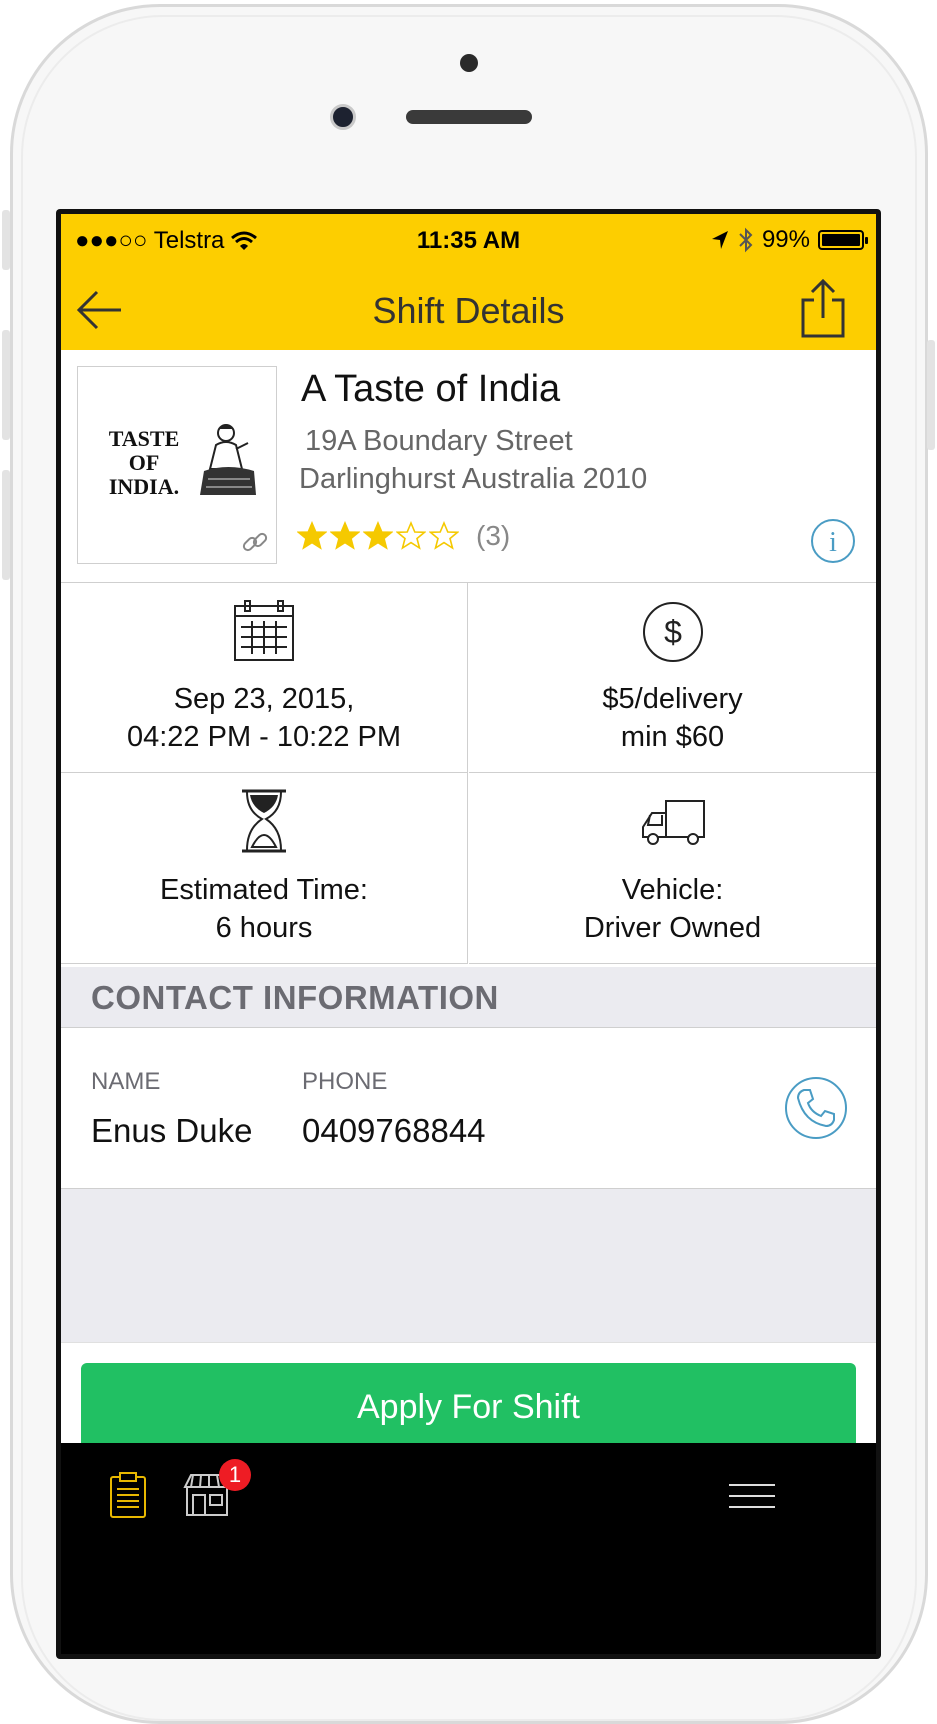 This screenshot has width=937, height=1724. Describe the element at coordinates (128, 1495) in the screenshot. I see `clipboard-icon` at that location.